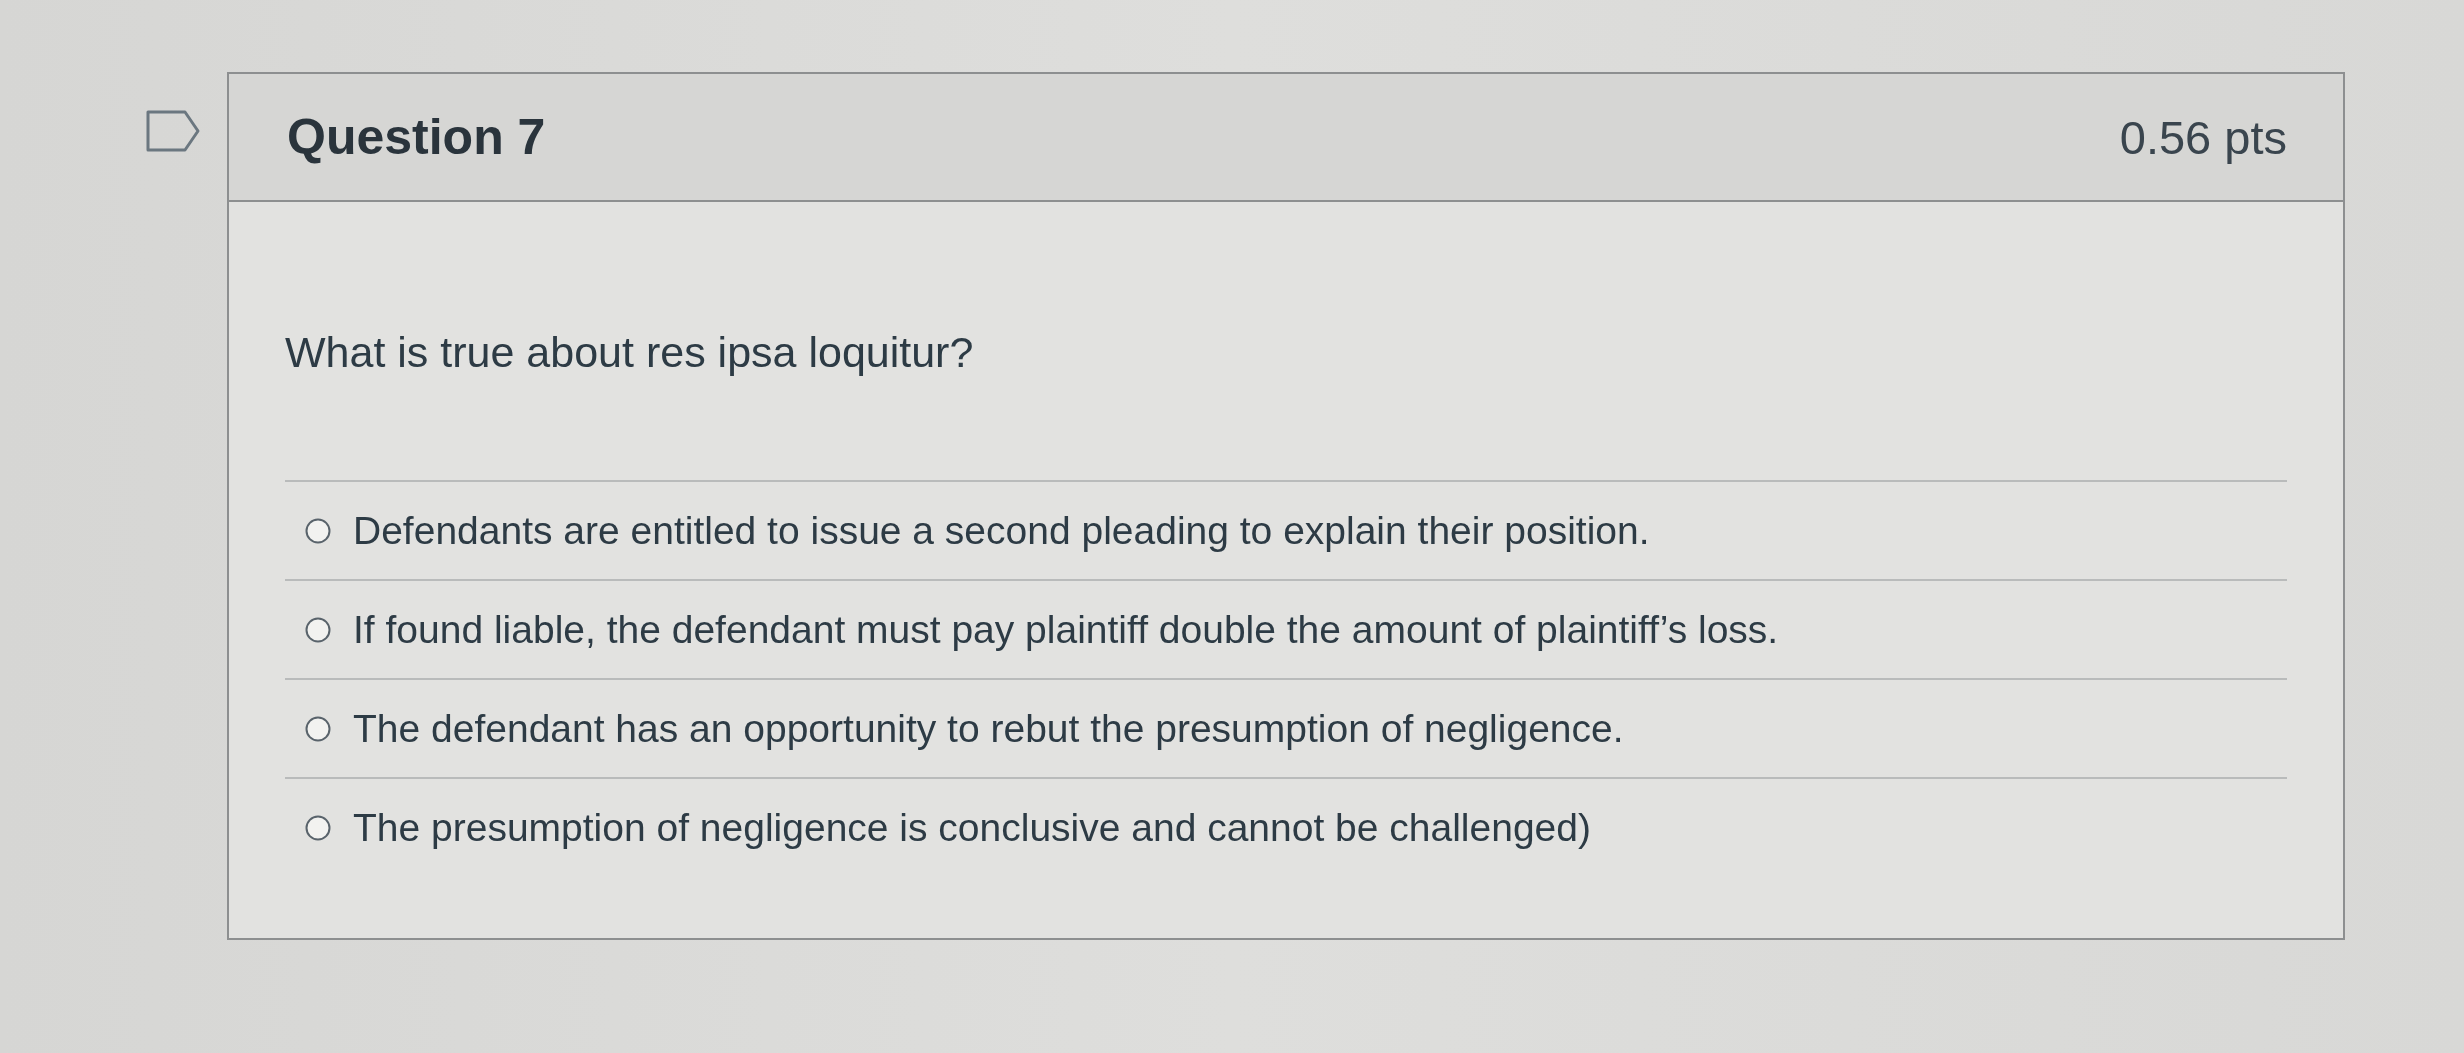 The image size is (2464, 1053). I want to click on answer-option: The presumption of negligence is conclusive and cannot be challenged), so click(1286, 827).